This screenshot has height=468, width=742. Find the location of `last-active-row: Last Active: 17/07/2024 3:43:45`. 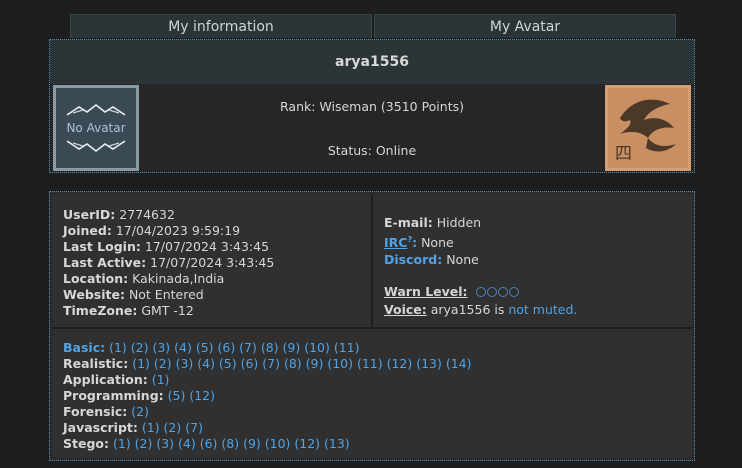

last-active-row: Last Active: 17/07/2024 3:43:45 is located at coordinates (169, 262).